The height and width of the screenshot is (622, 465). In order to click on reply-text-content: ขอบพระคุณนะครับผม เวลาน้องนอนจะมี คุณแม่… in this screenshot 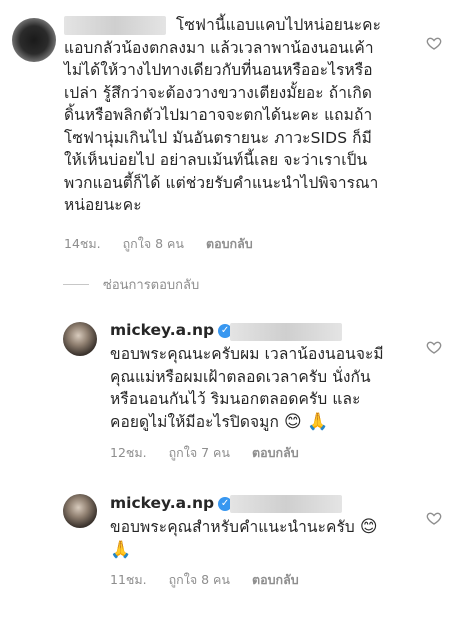, I will do `click(247, 388)`.